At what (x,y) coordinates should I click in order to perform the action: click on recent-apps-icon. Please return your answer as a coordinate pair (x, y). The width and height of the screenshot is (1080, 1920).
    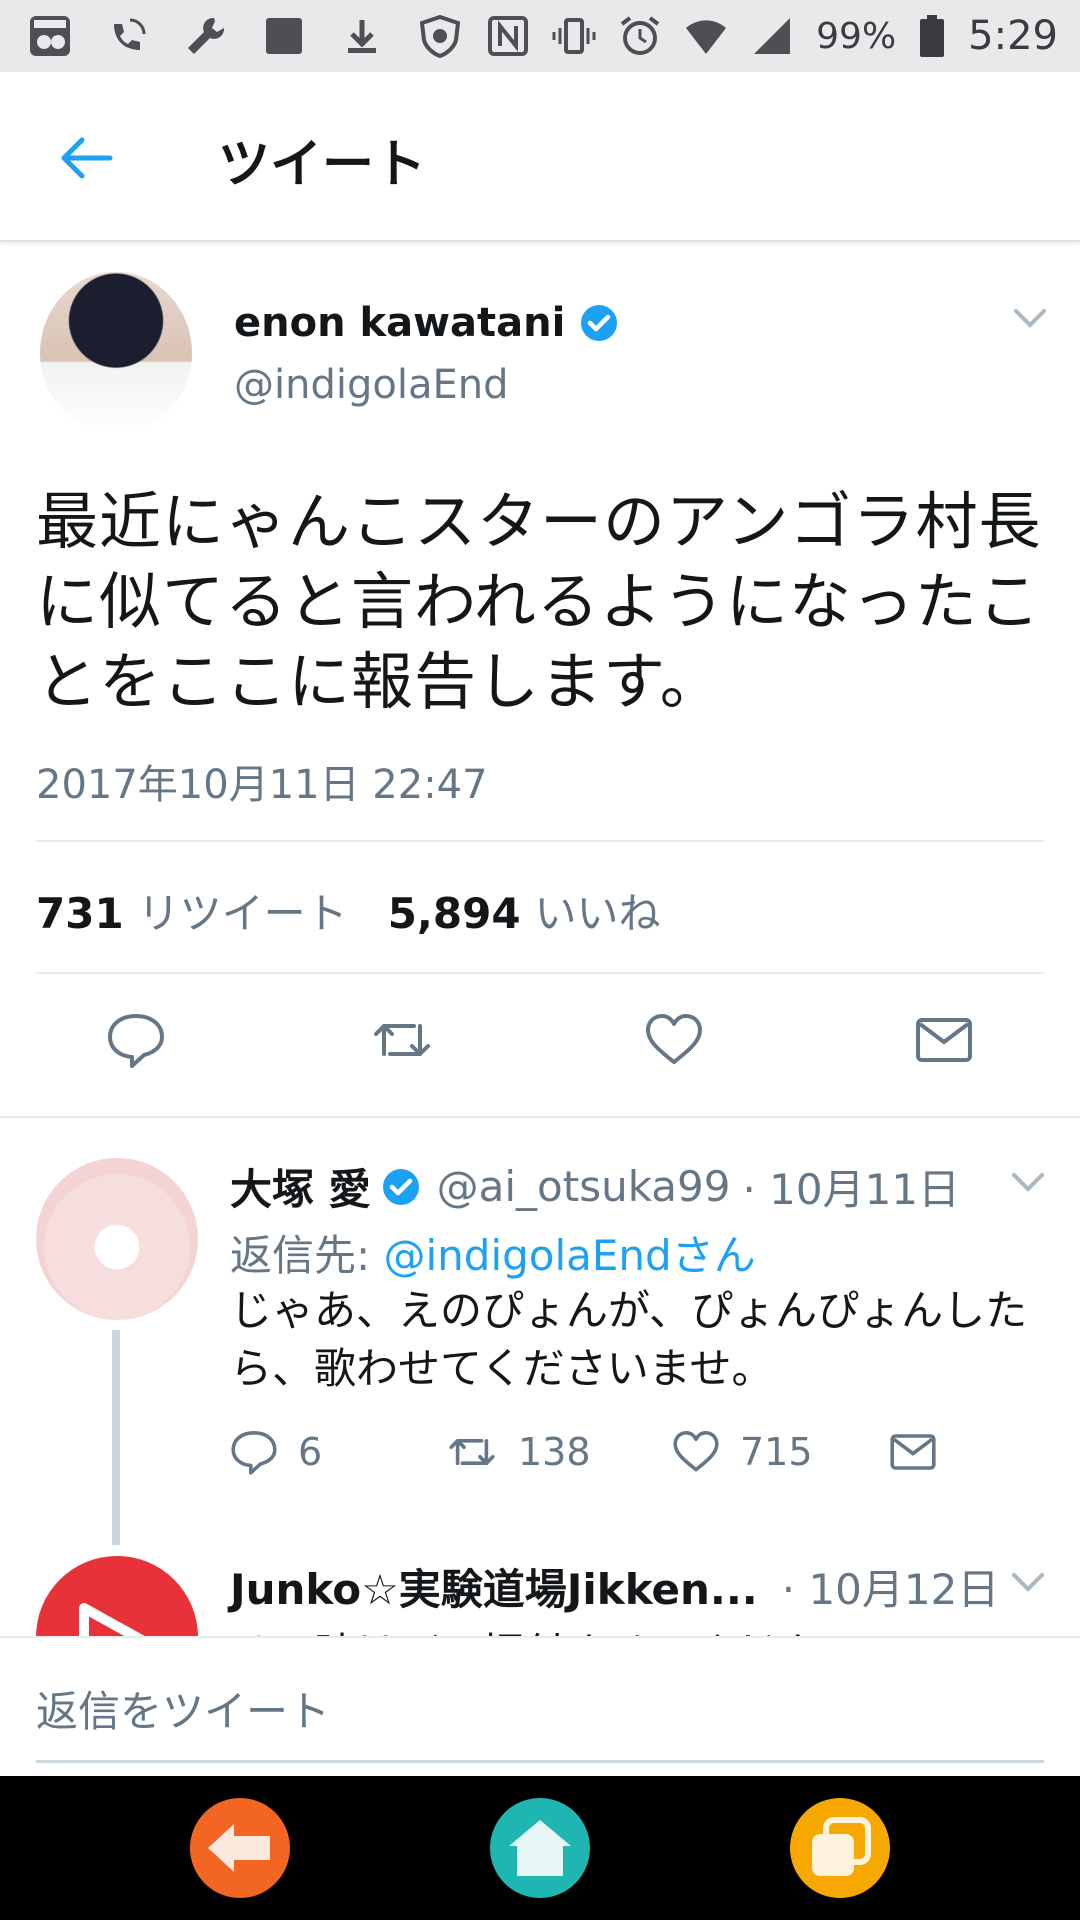
    Looking at the image, I should click on (841, 1846).